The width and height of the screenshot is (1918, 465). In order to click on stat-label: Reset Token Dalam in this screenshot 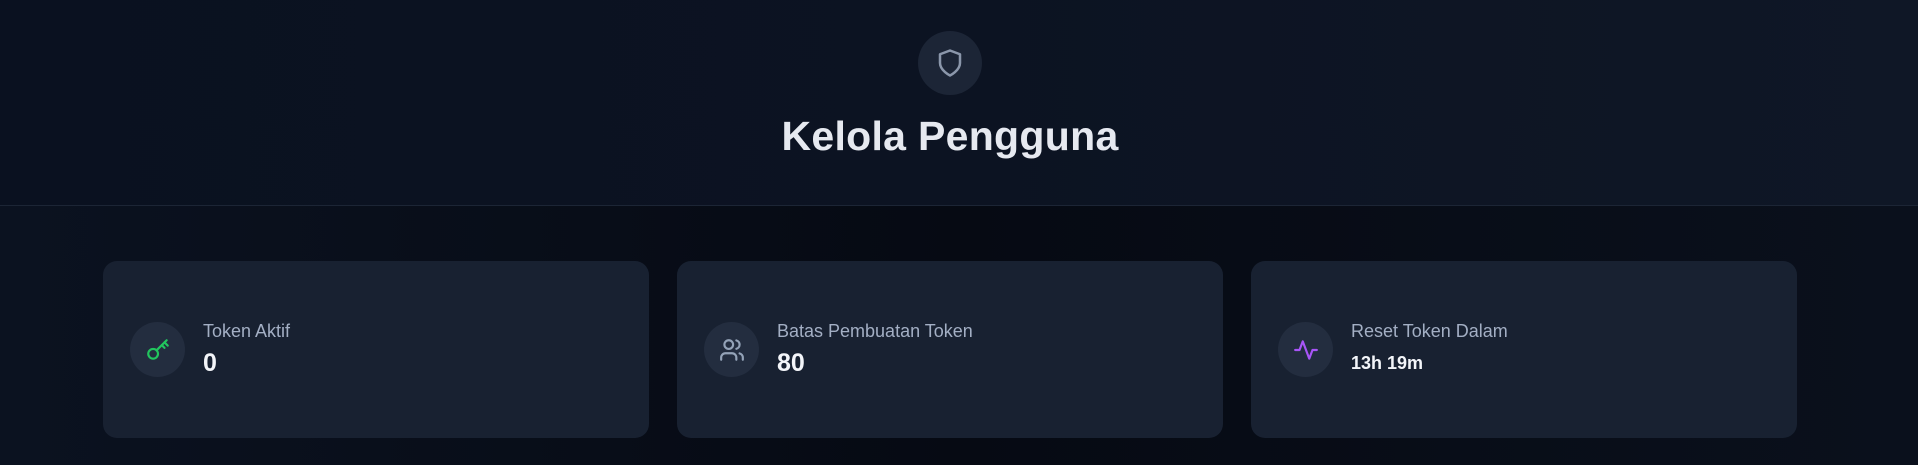, I will do `click(1429, 331)`.